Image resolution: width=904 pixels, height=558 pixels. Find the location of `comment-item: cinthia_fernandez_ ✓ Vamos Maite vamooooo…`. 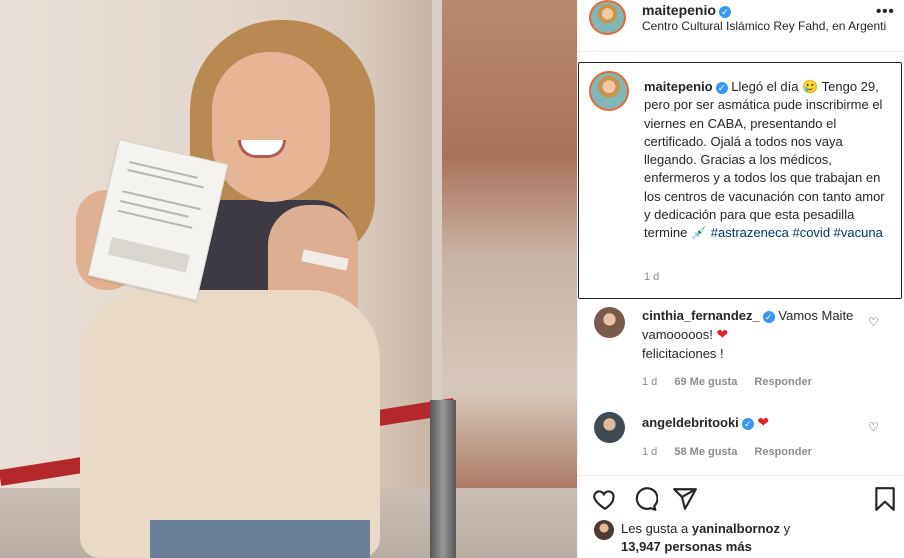

comment-item: cinthia_fernandez_ ✓ Vamos Maite vamooooo… is located at coordinates (741, 352).